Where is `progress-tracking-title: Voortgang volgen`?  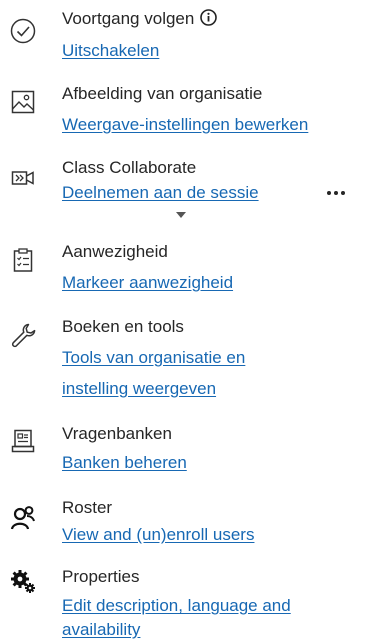 progress-tracking-title: Voortgang volgen is located at coordinates (140, 19).